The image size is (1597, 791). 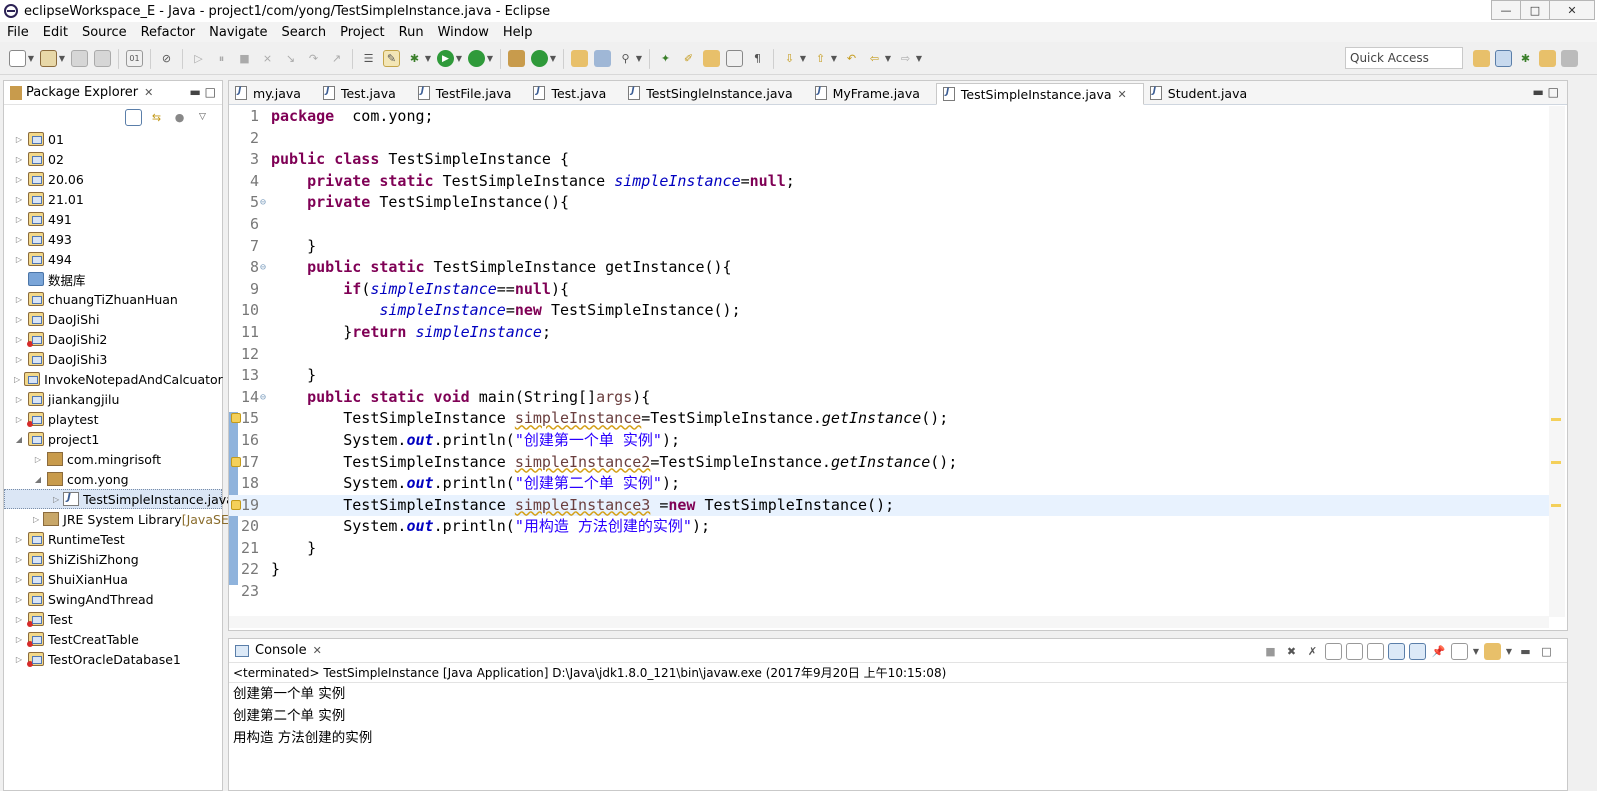 I want to click on open-task-icon, so click(x=602, y=58).